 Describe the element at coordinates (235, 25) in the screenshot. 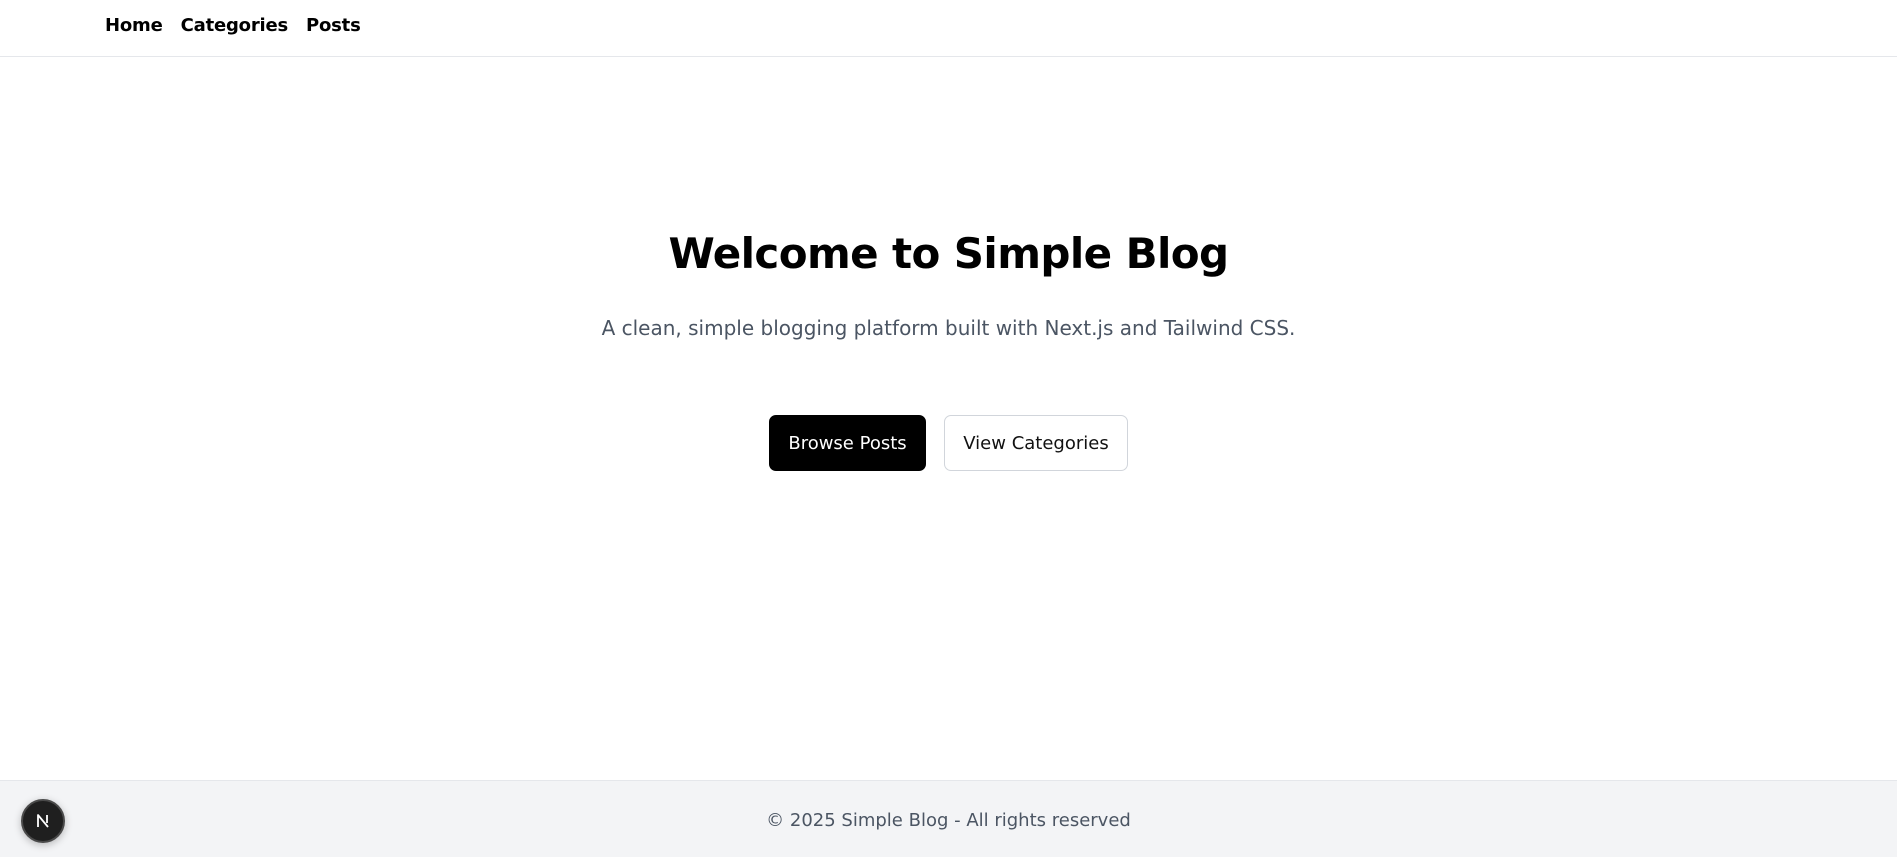

I see `nav-link-categories: Categories` at that location.